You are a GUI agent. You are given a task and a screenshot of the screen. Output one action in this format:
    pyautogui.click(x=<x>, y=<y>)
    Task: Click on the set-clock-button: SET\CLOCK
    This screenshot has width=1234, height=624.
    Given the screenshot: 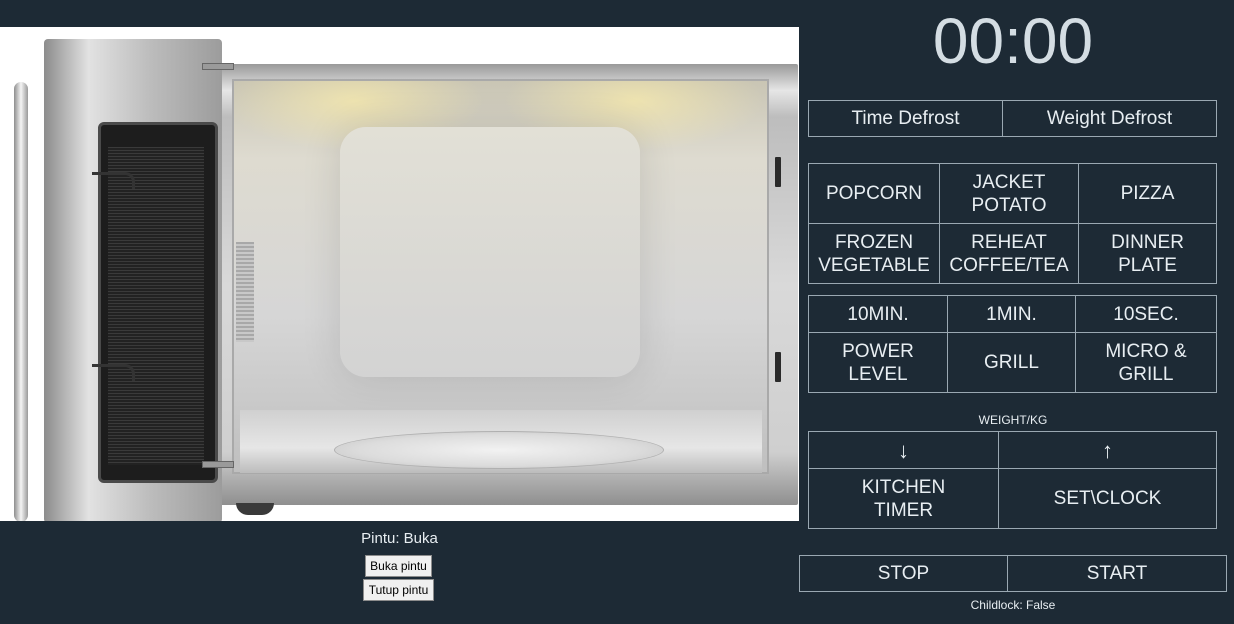 What is the action you would take?
    pyautogui.click(x=1107, y=498)
    